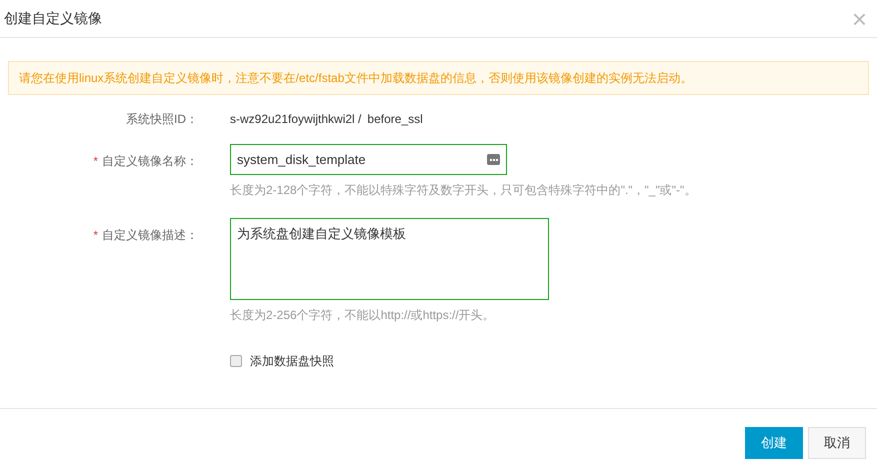 The image size is (877, 463). What do you see at coordinates (236, 361) in the screenshot?
I see `checkbox` at bounding box center [236, 361].